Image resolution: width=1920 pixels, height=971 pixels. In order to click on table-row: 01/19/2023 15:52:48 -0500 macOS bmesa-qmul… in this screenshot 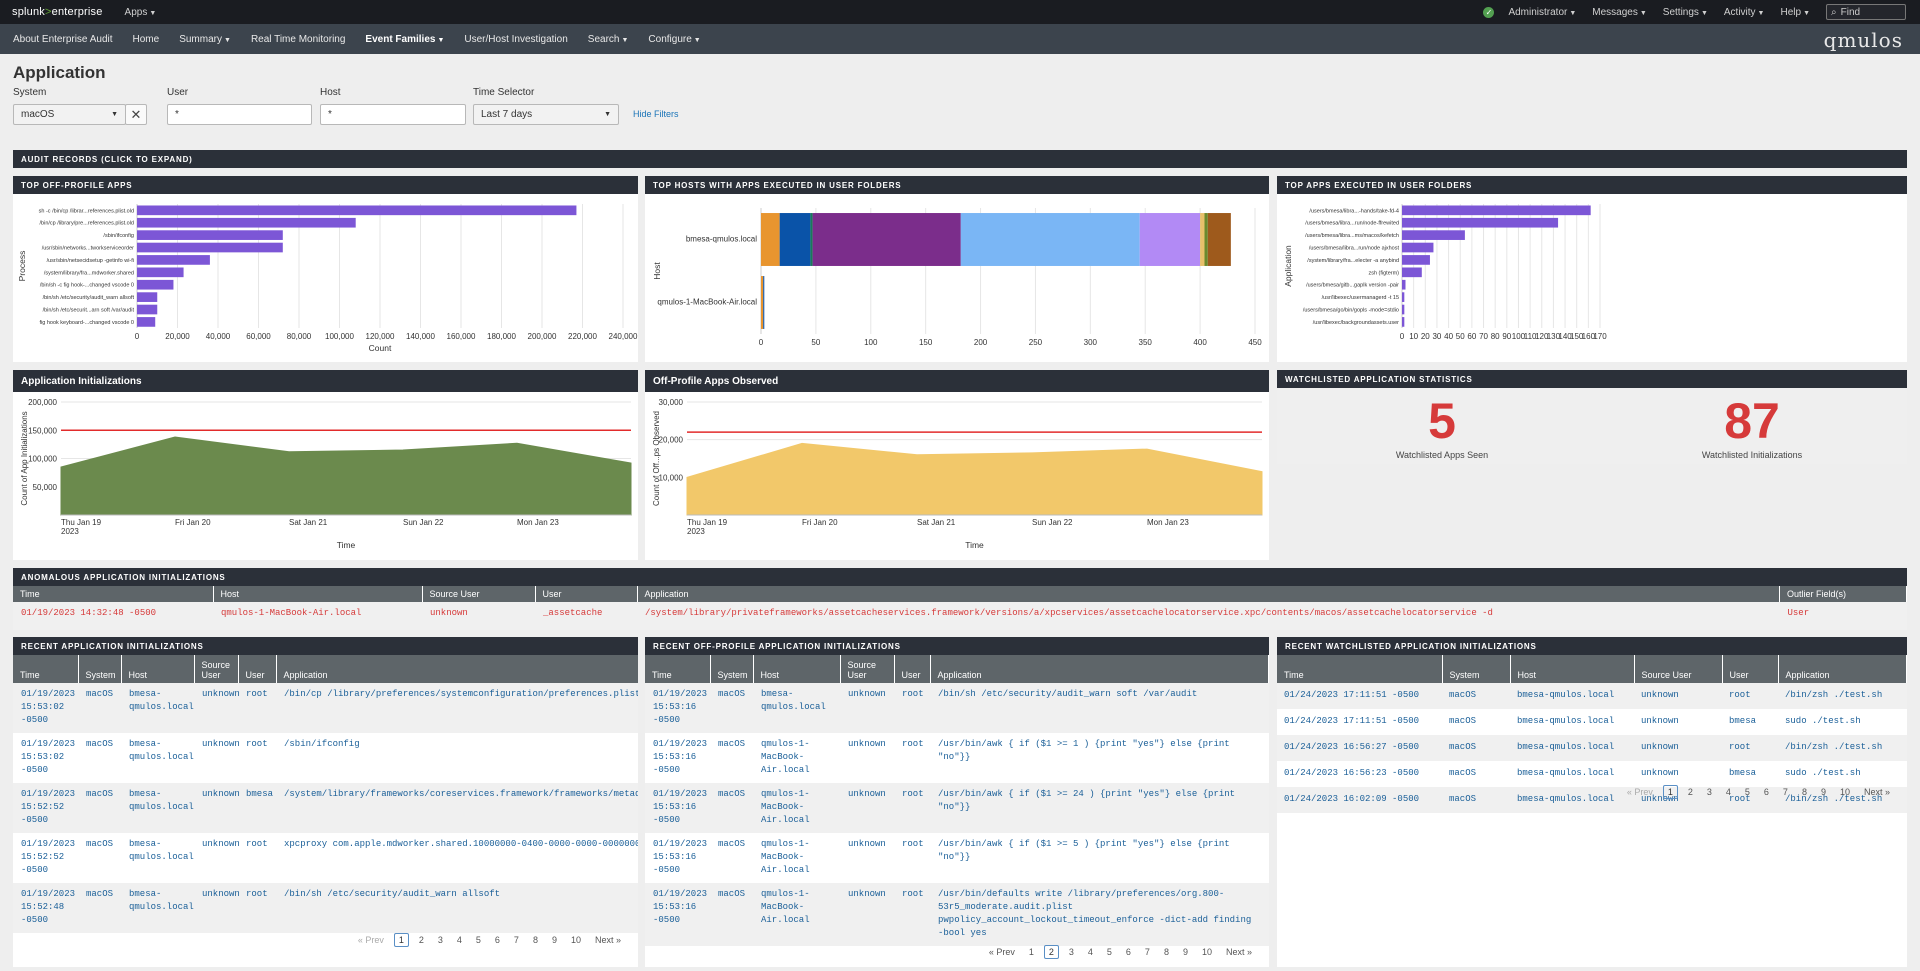, I will do `click(325, 908)`.